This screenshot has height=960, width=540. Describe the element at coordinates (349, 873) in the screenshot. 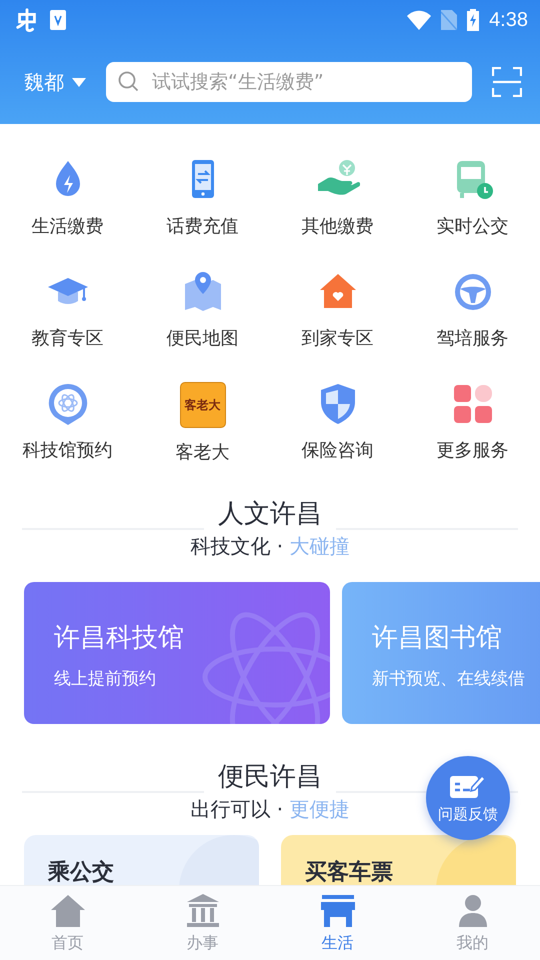

I see `card-title: 买客车票` at that location.